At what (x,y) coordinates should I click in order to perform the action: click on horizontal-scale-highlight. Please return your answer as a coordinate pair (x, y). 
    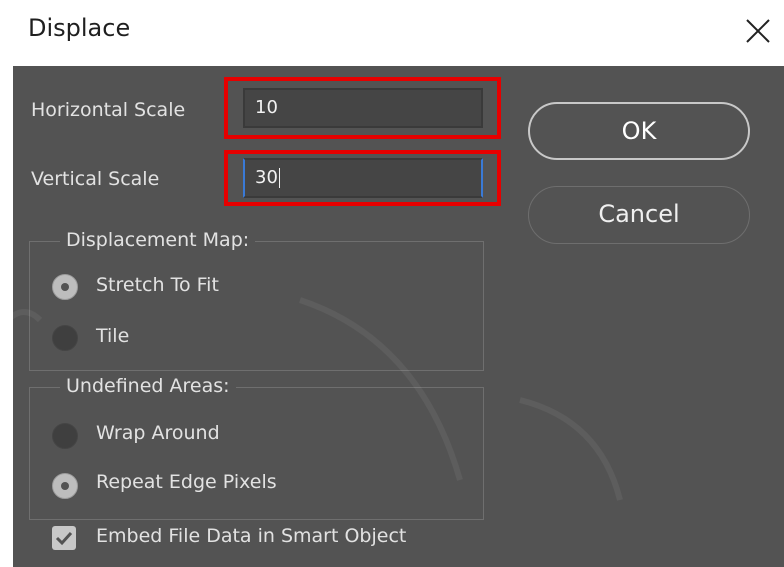
    Looking at the image, I should click on (362, 108).